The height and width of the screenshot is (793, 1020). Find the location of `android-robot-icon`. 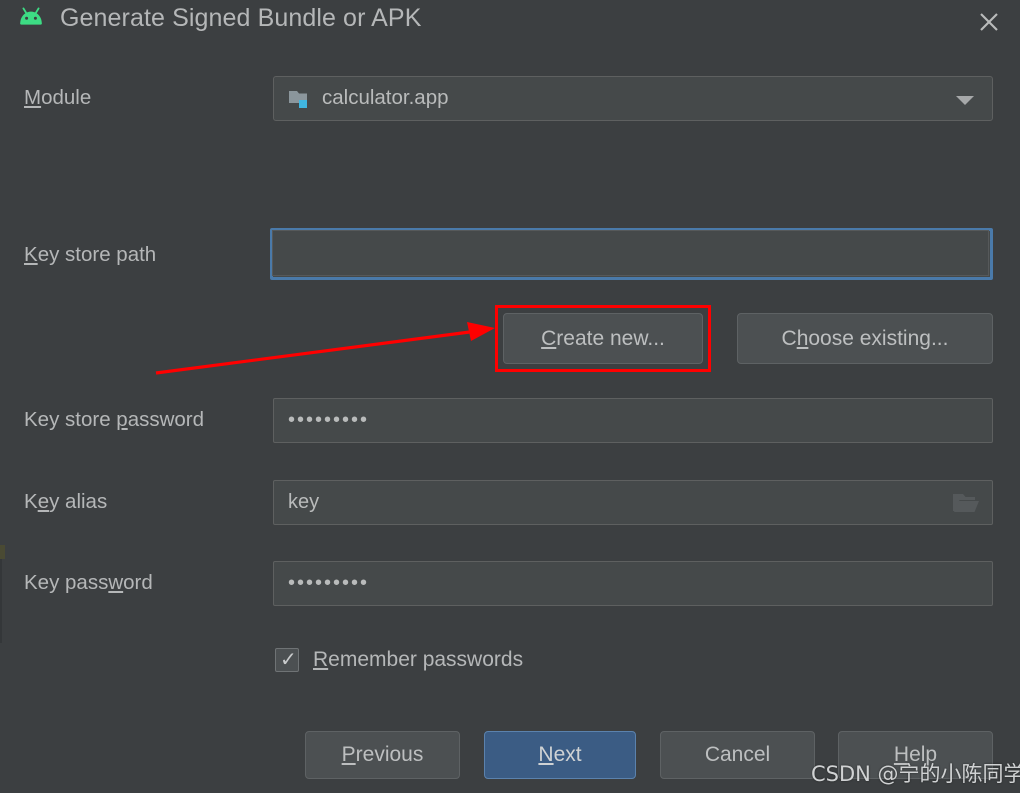

android-robot-icon is located at coordinates (31, 20).